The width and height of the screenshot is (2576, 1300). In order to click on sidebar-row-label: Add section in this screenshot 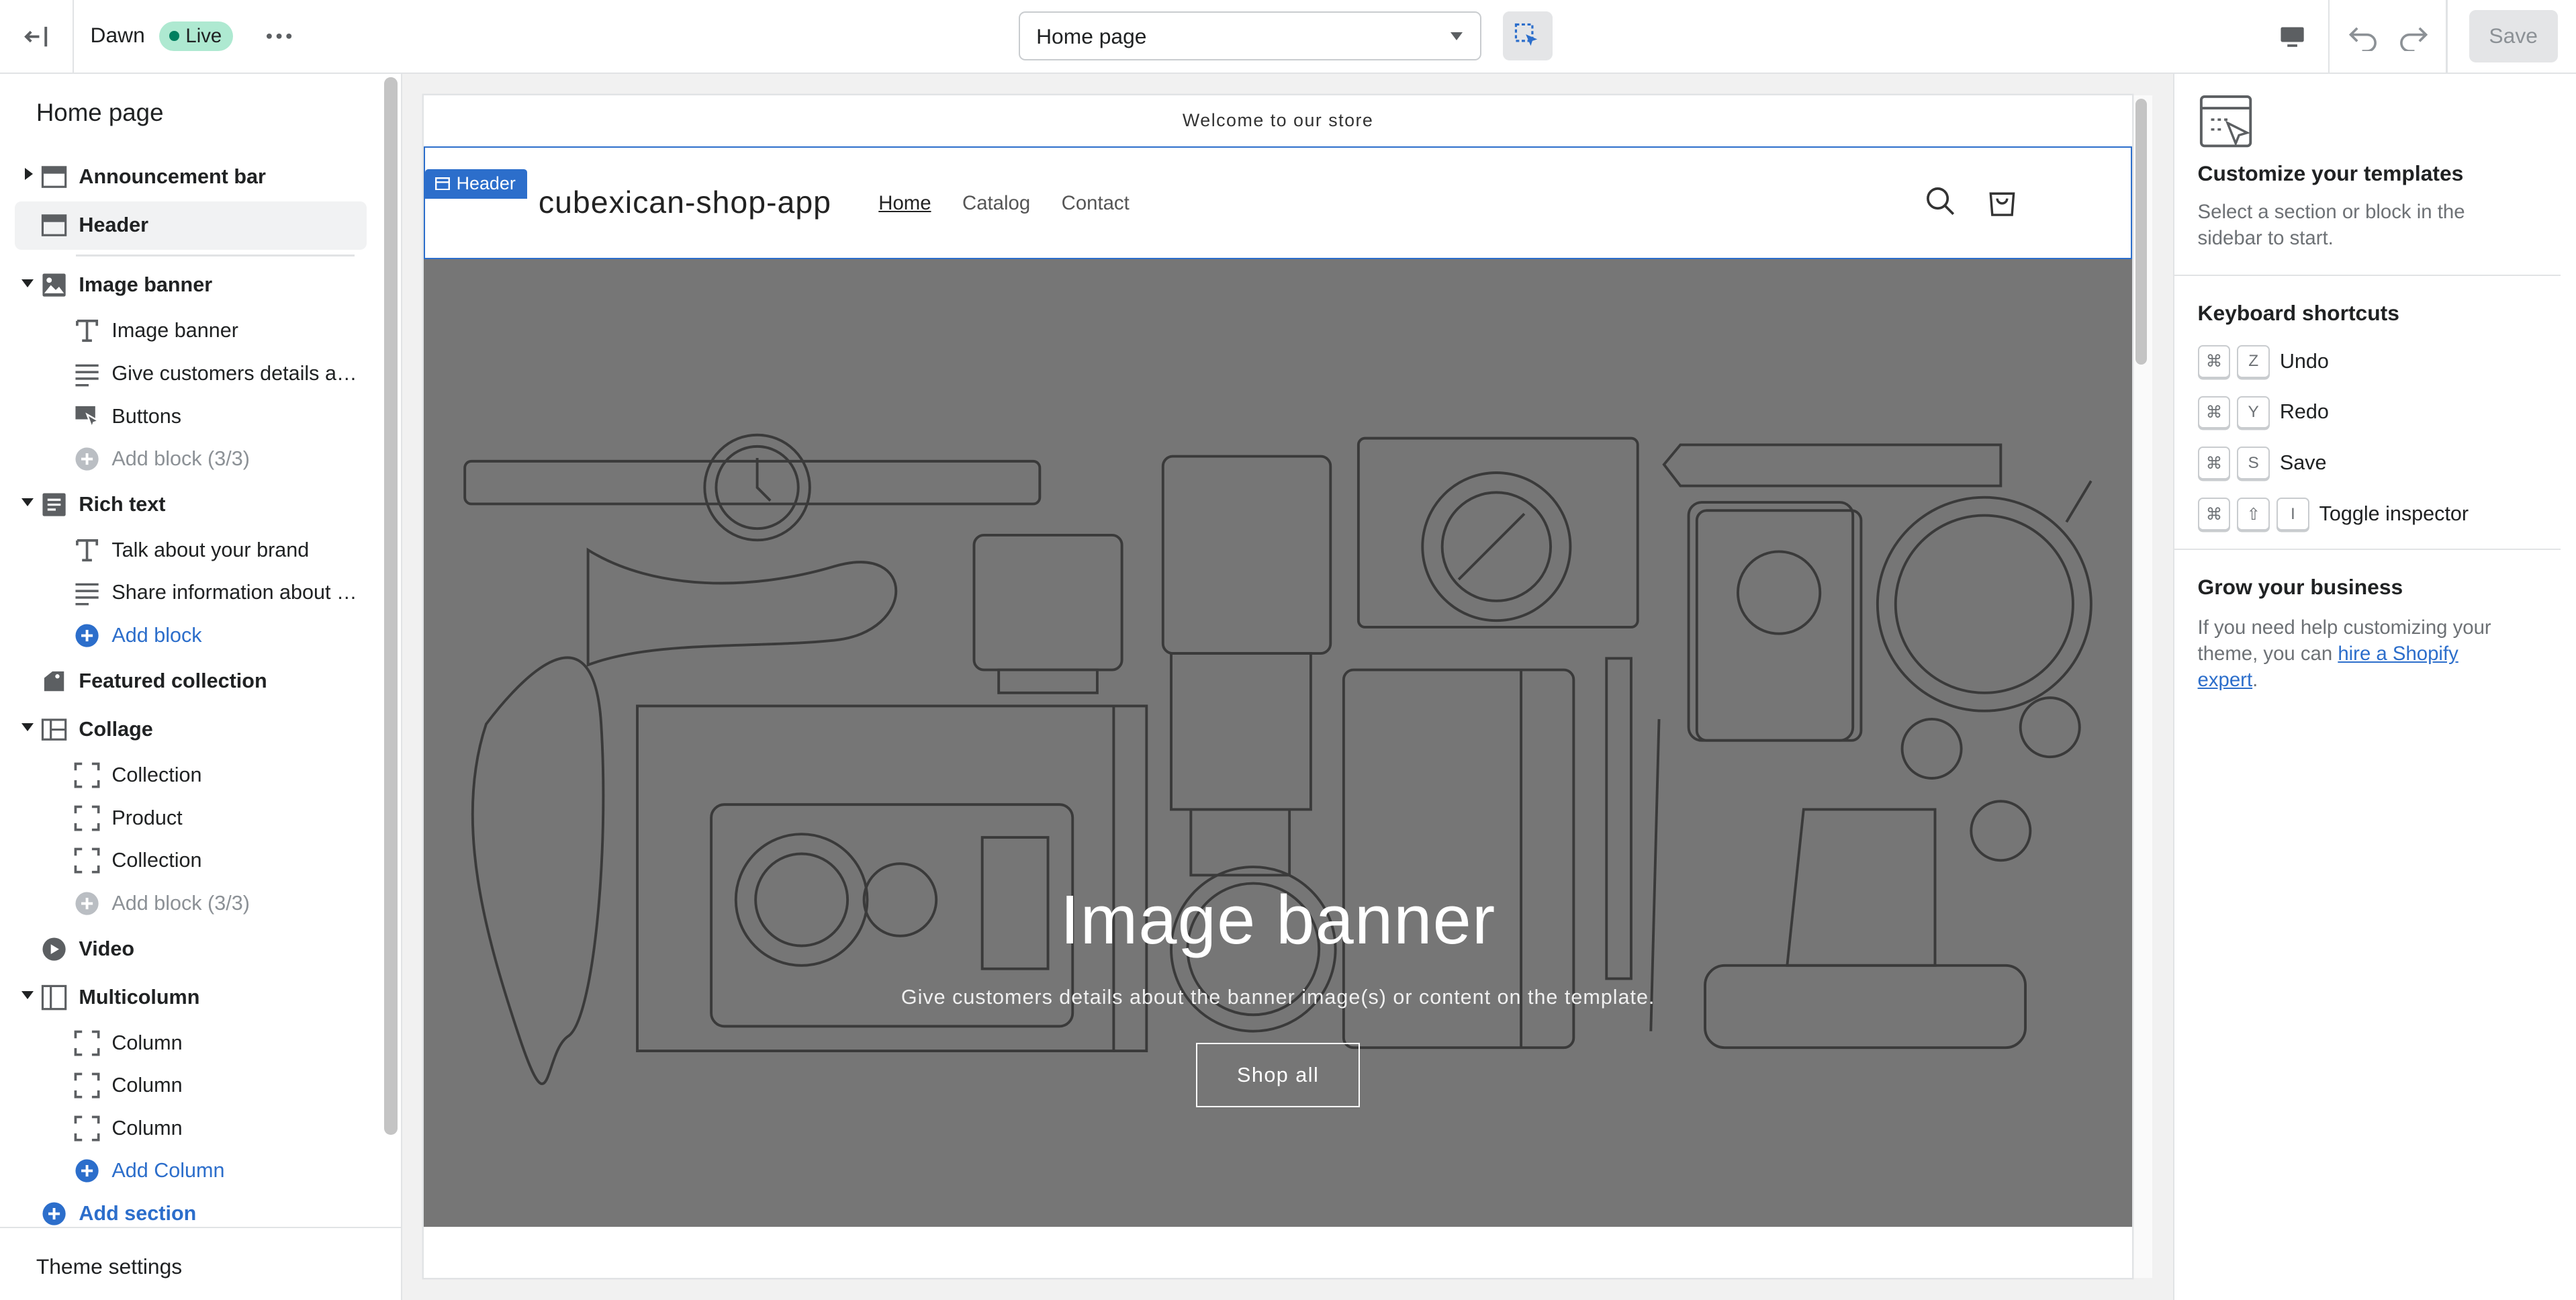, I will do `click(138, 1213)`.